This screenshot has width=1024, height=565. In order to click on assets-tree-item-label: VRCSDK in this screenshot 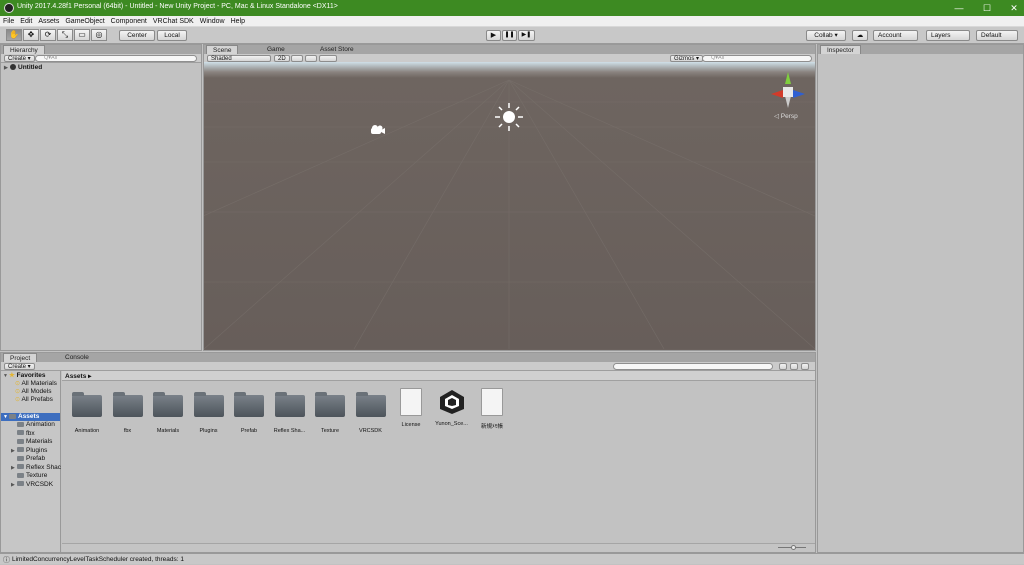, I will do `click(40, 484)`.